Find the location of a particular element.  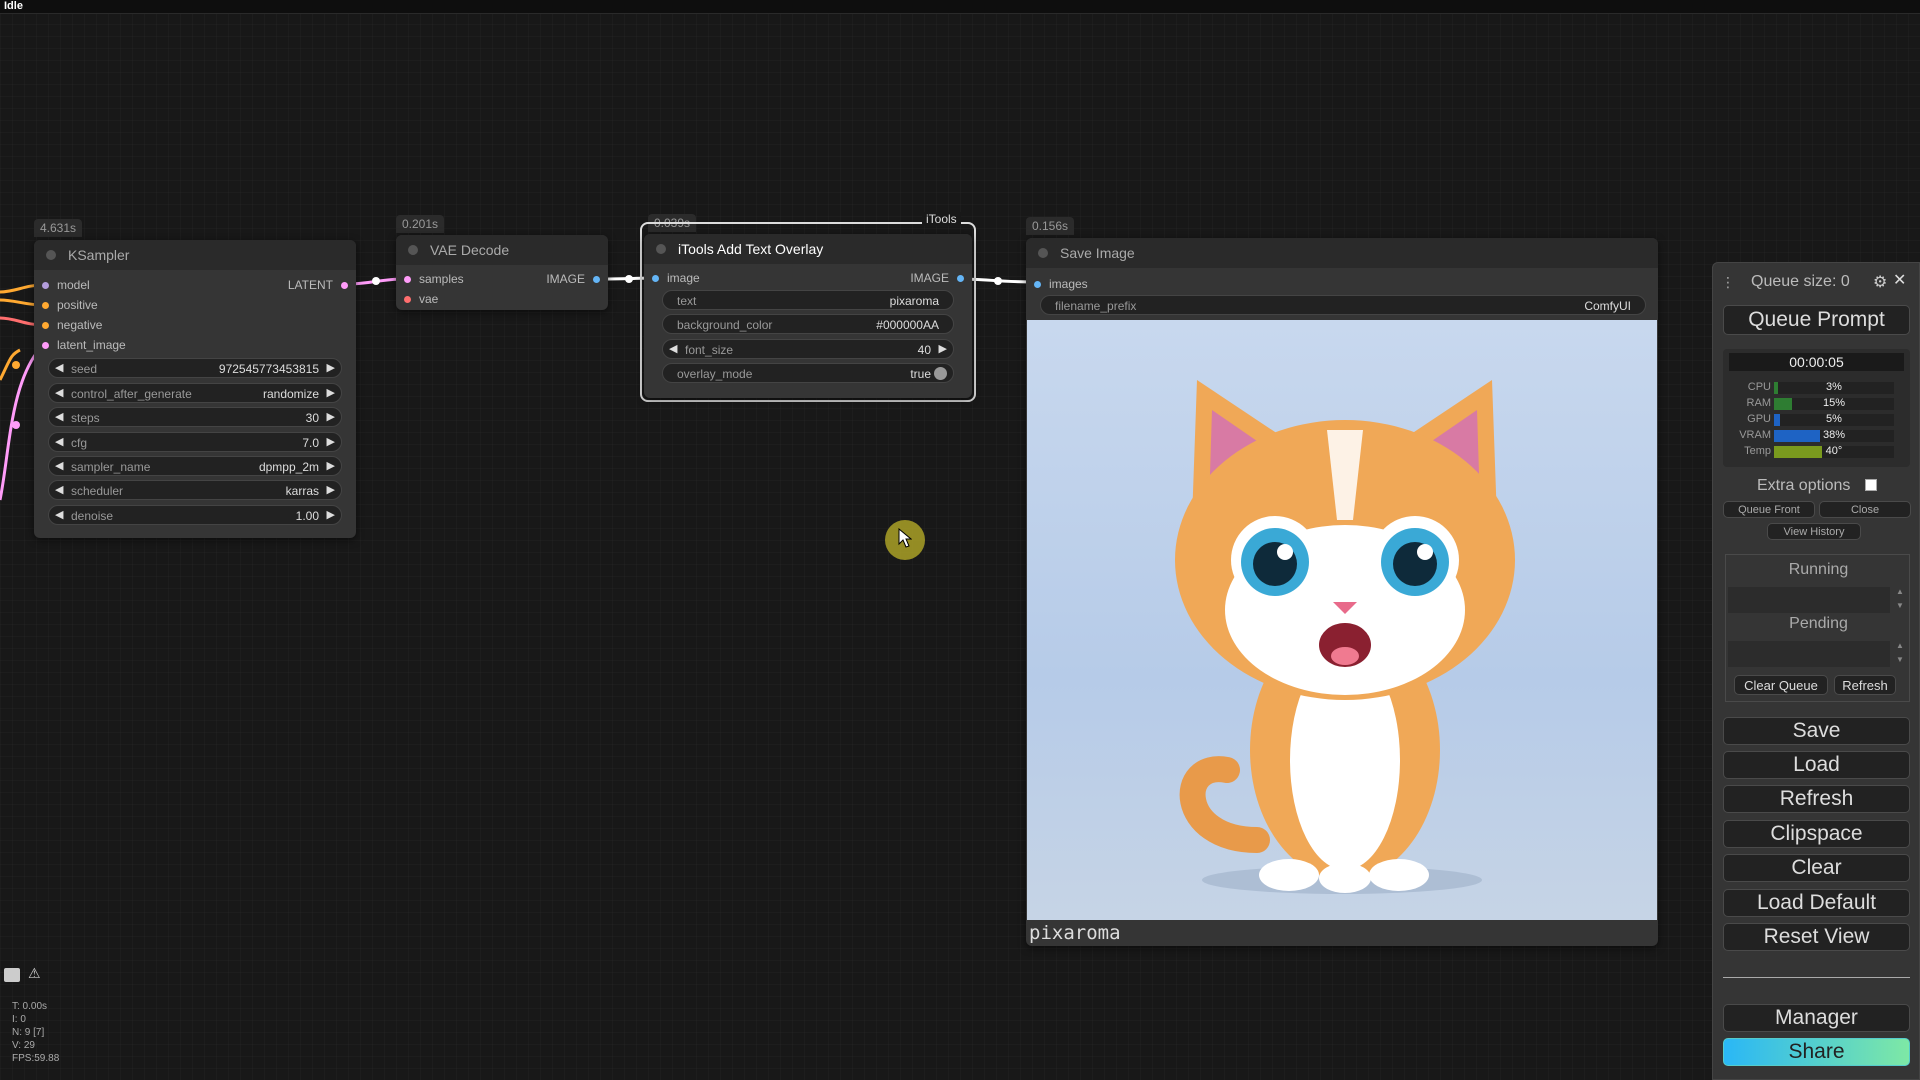

extra-options-checkbox is located at coordinates (1871, 485).